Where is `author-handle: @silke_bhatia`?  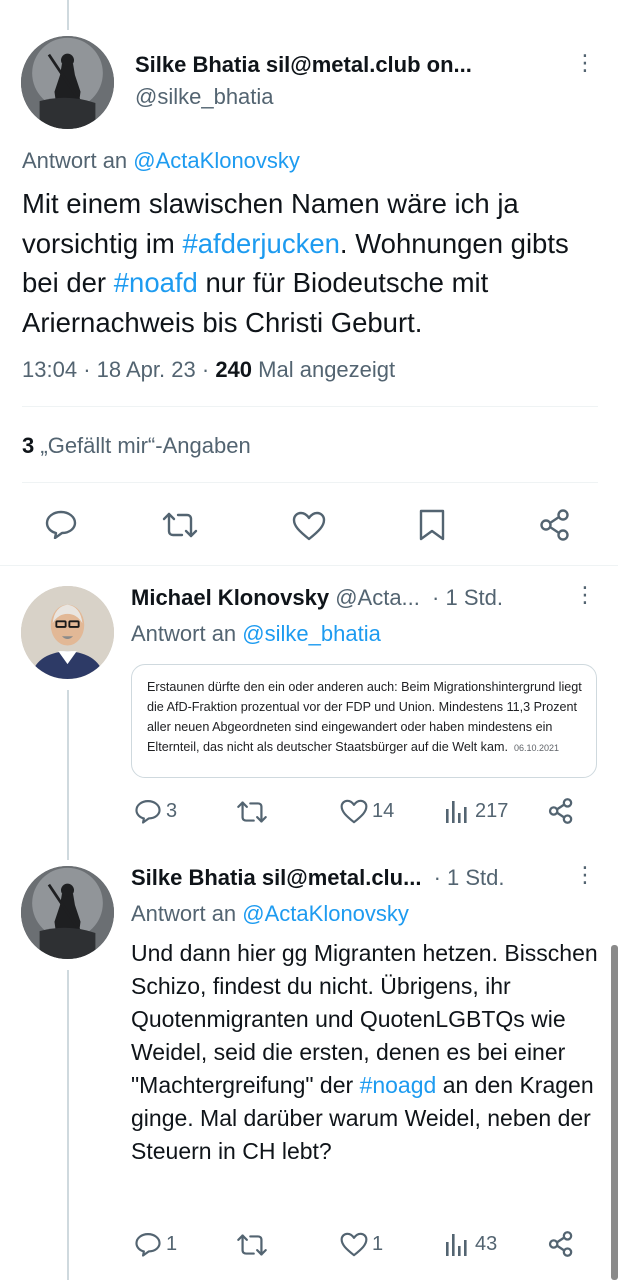
author-handle: @silke_bhatia is located at coordinates (204, 97).